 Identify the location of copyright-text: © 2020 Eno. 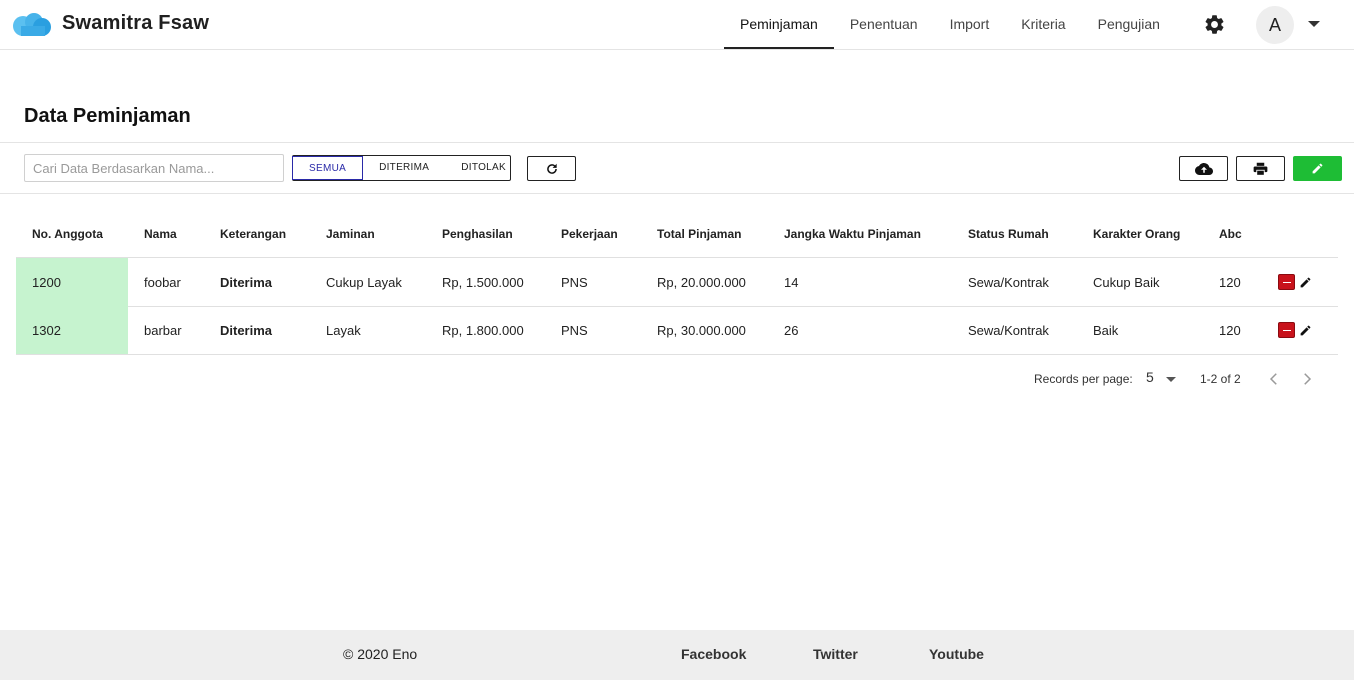
(380, 654).